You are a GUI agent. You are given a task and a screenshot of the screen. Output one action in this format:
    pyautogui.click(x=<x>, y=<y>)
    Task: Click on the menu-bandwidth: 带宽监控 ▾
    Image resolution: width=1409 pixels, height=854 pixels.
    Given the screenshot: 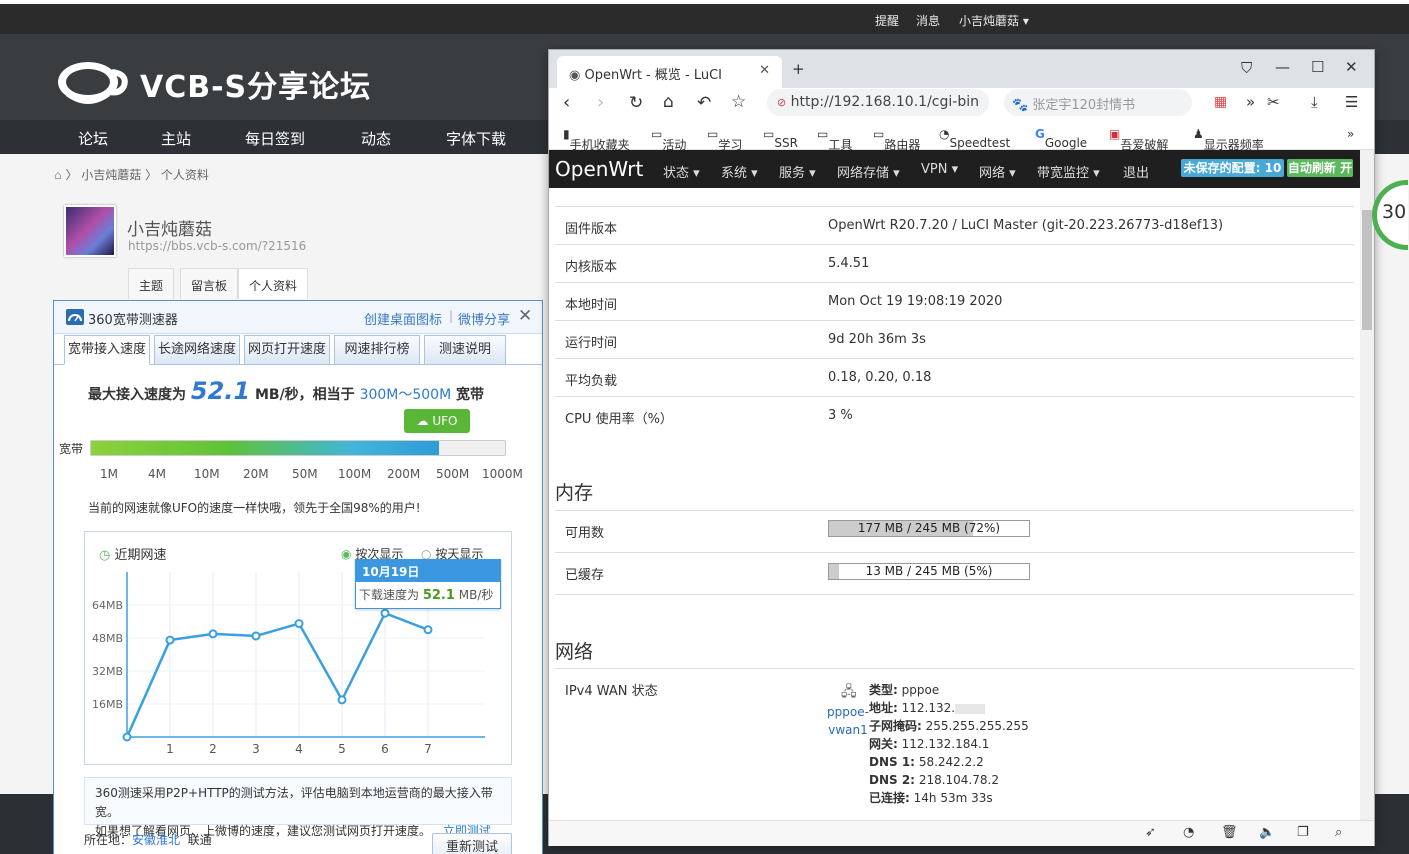 What is the action you would take?
    pyautogui.click(x=1068, y=171)
    